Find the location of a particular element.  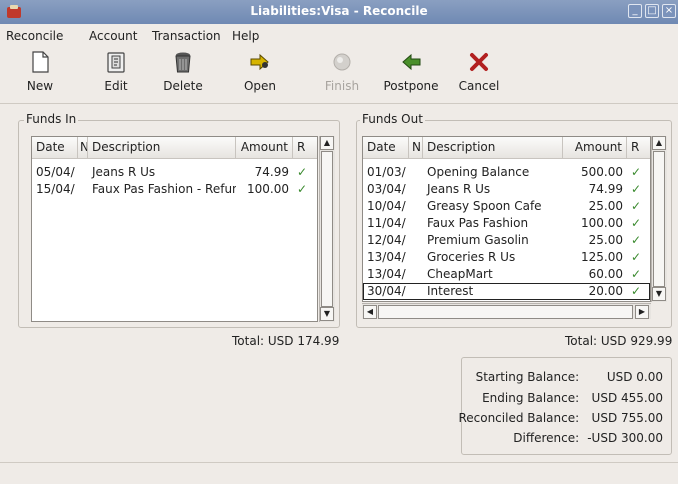

funds-in-col-amount-label: Amount is located at coordinates (264, 147).